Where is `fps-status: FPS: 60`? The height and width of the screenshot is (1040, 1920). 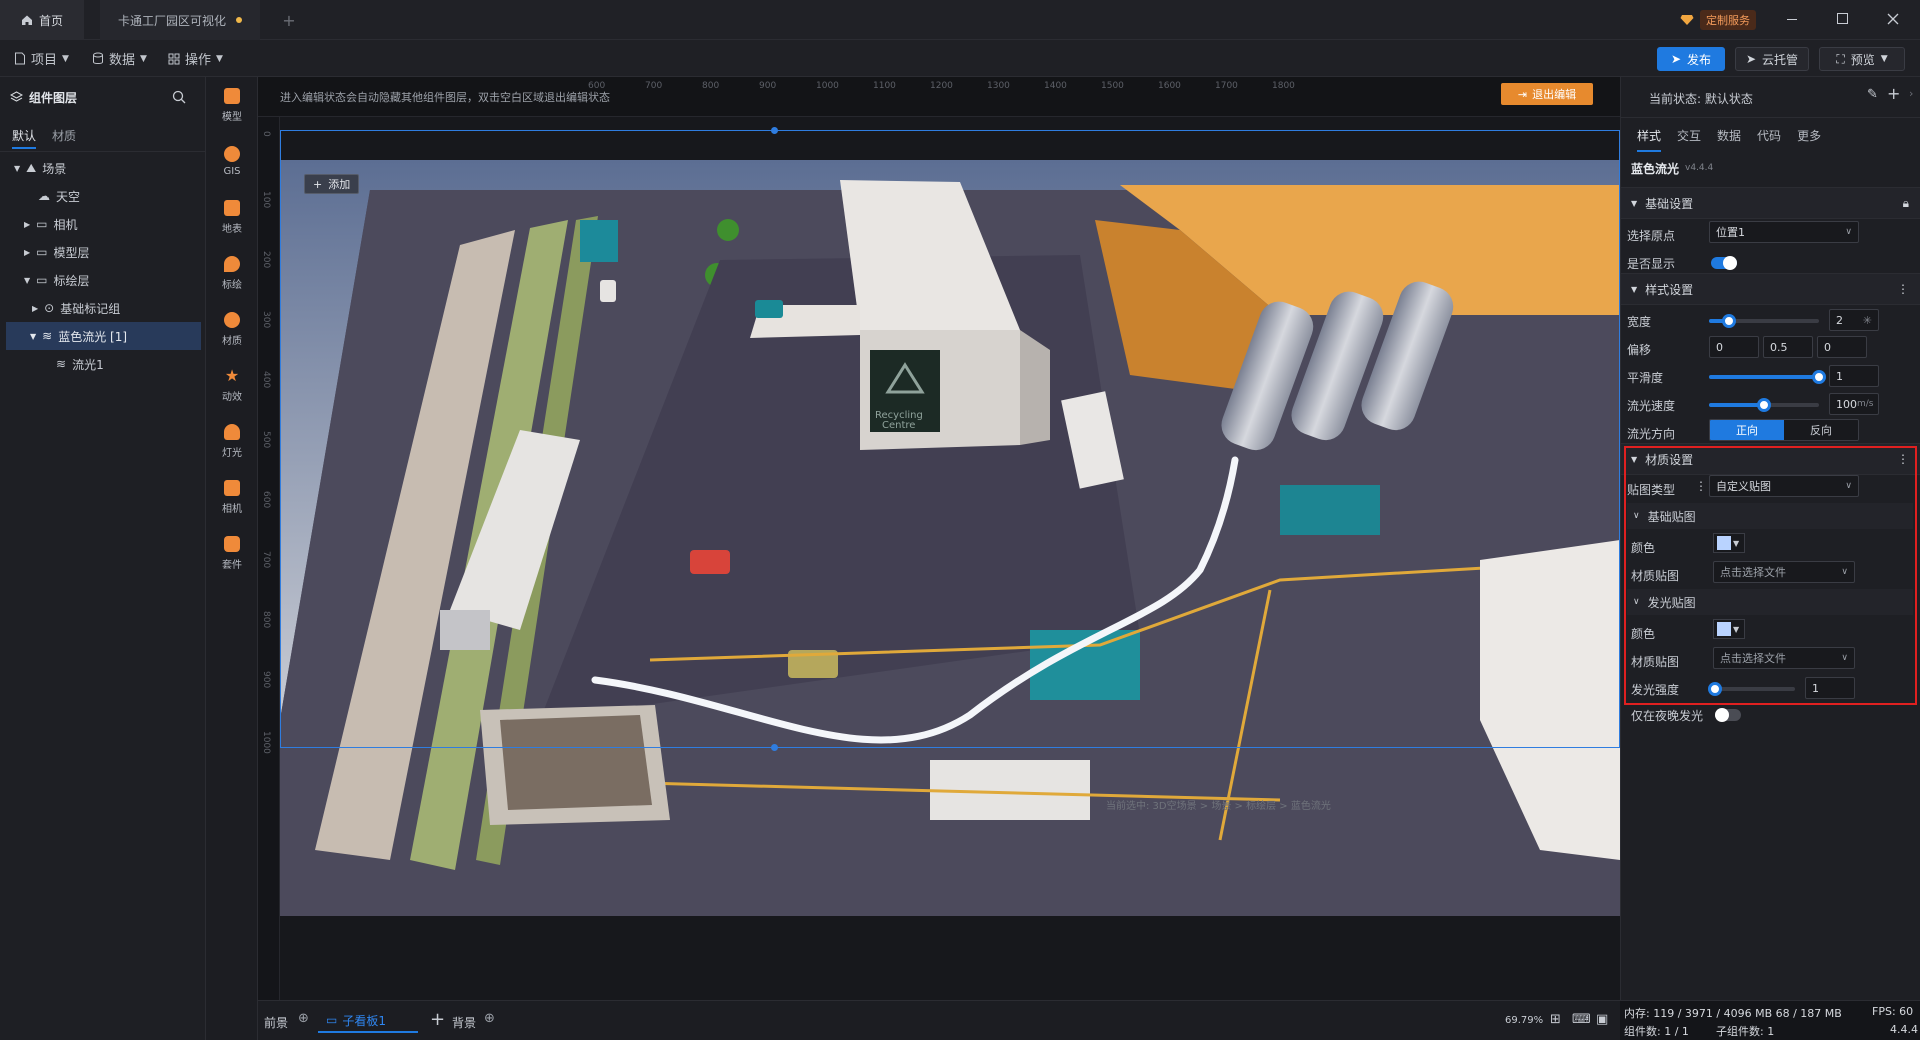 fps-status: FPS: 60 is located at coordinates (1893, 1011).